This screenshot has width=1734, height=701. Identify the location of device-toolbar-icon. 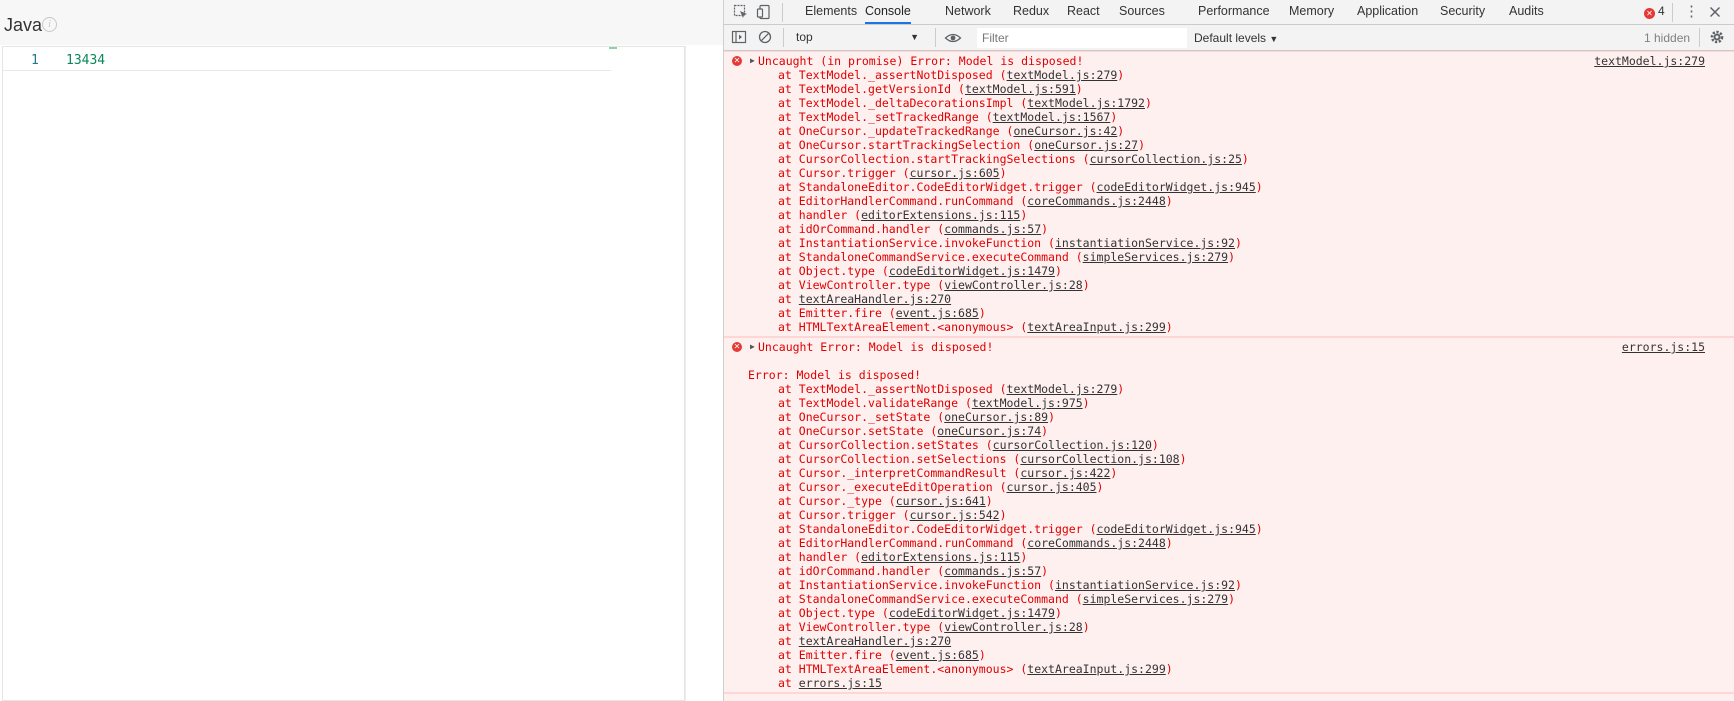
(765, 12).